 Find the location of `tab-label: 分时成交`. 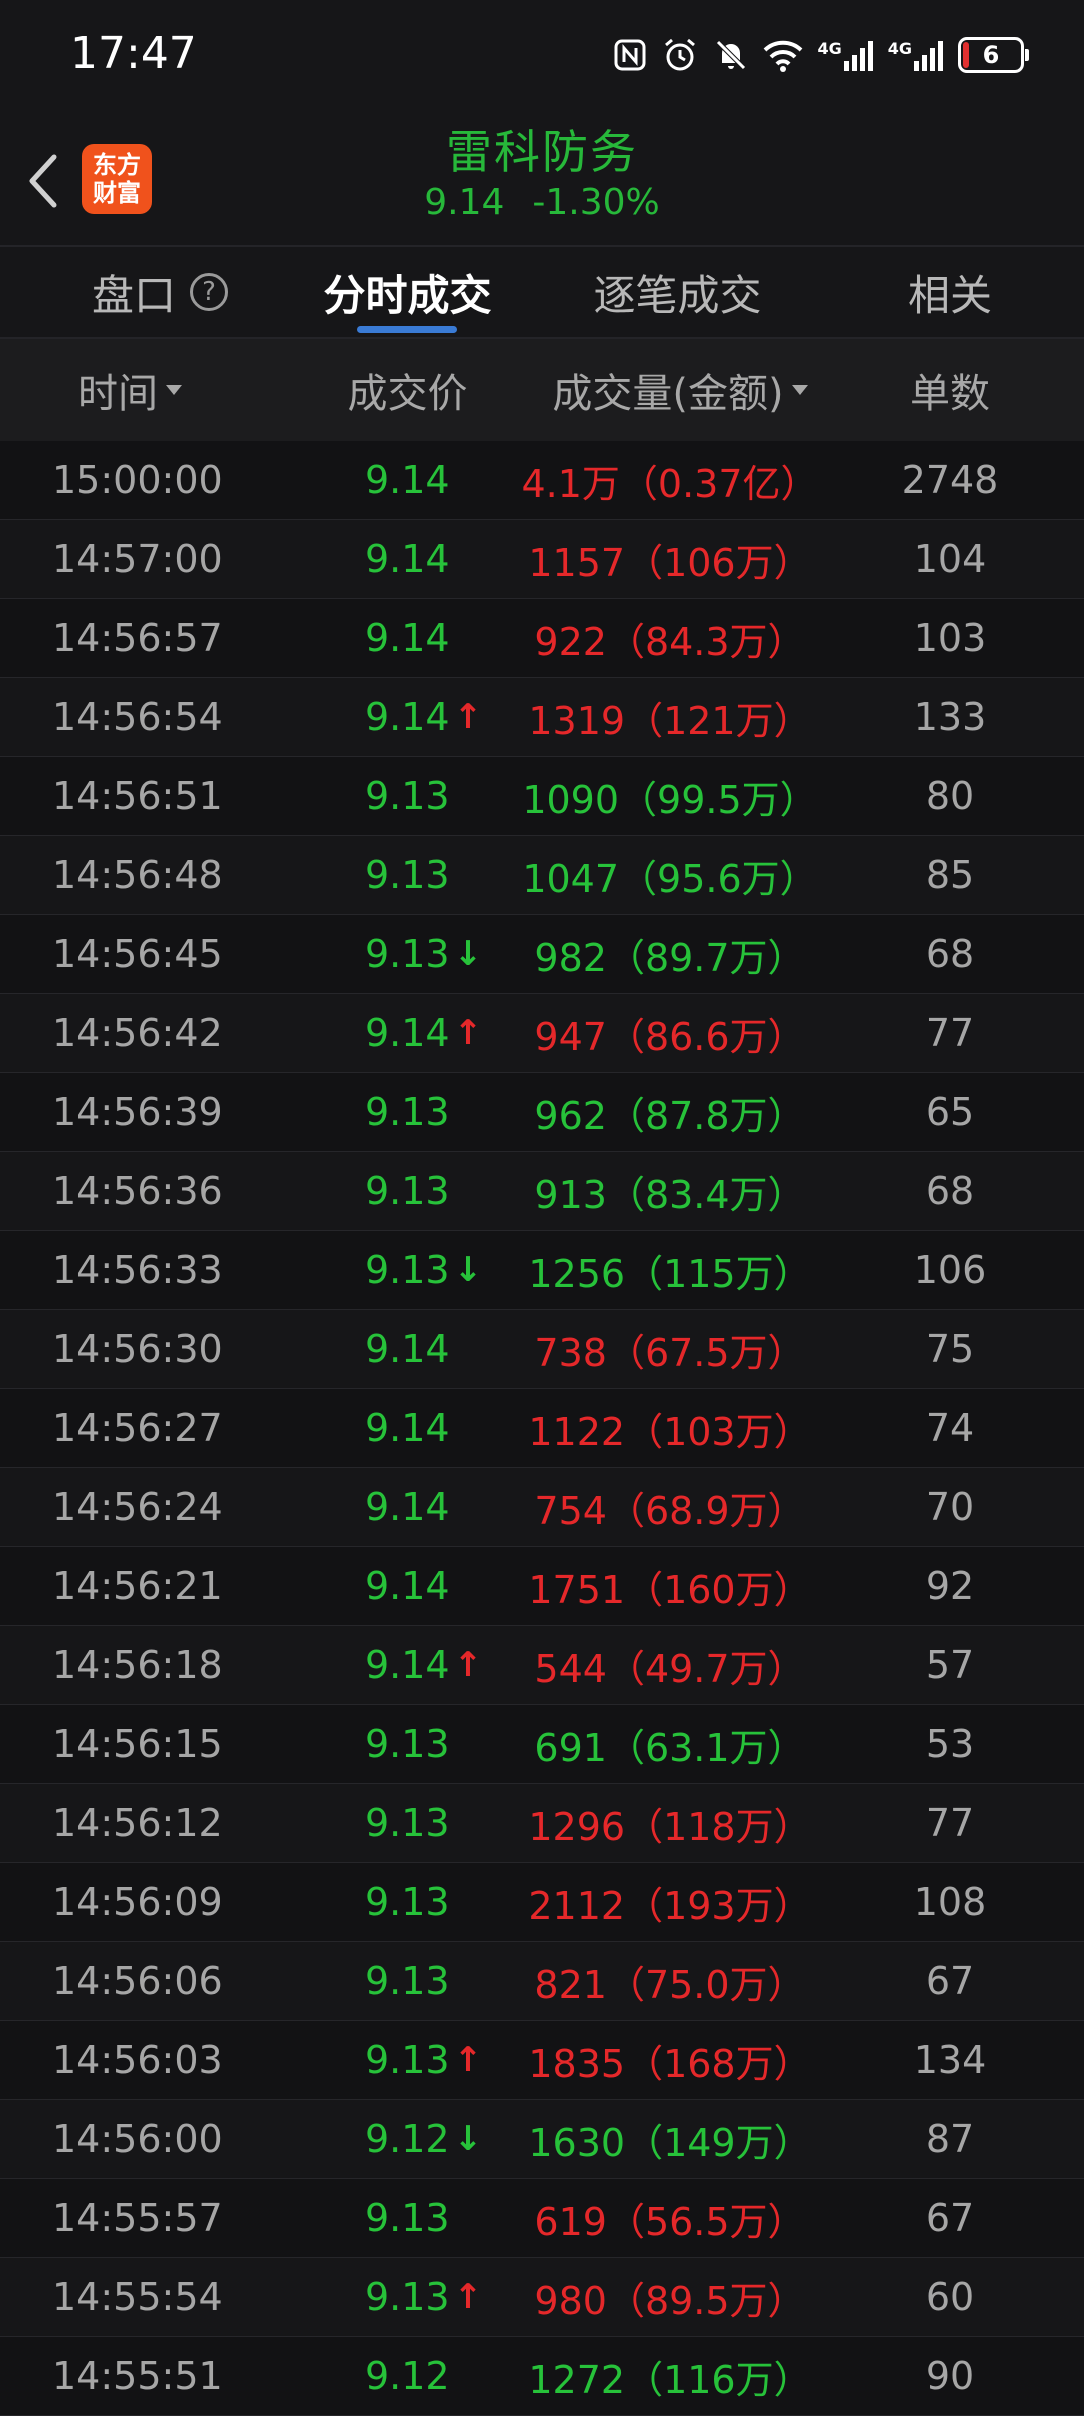

tab-label: 分时成交 is located at coordinates (407, 295).